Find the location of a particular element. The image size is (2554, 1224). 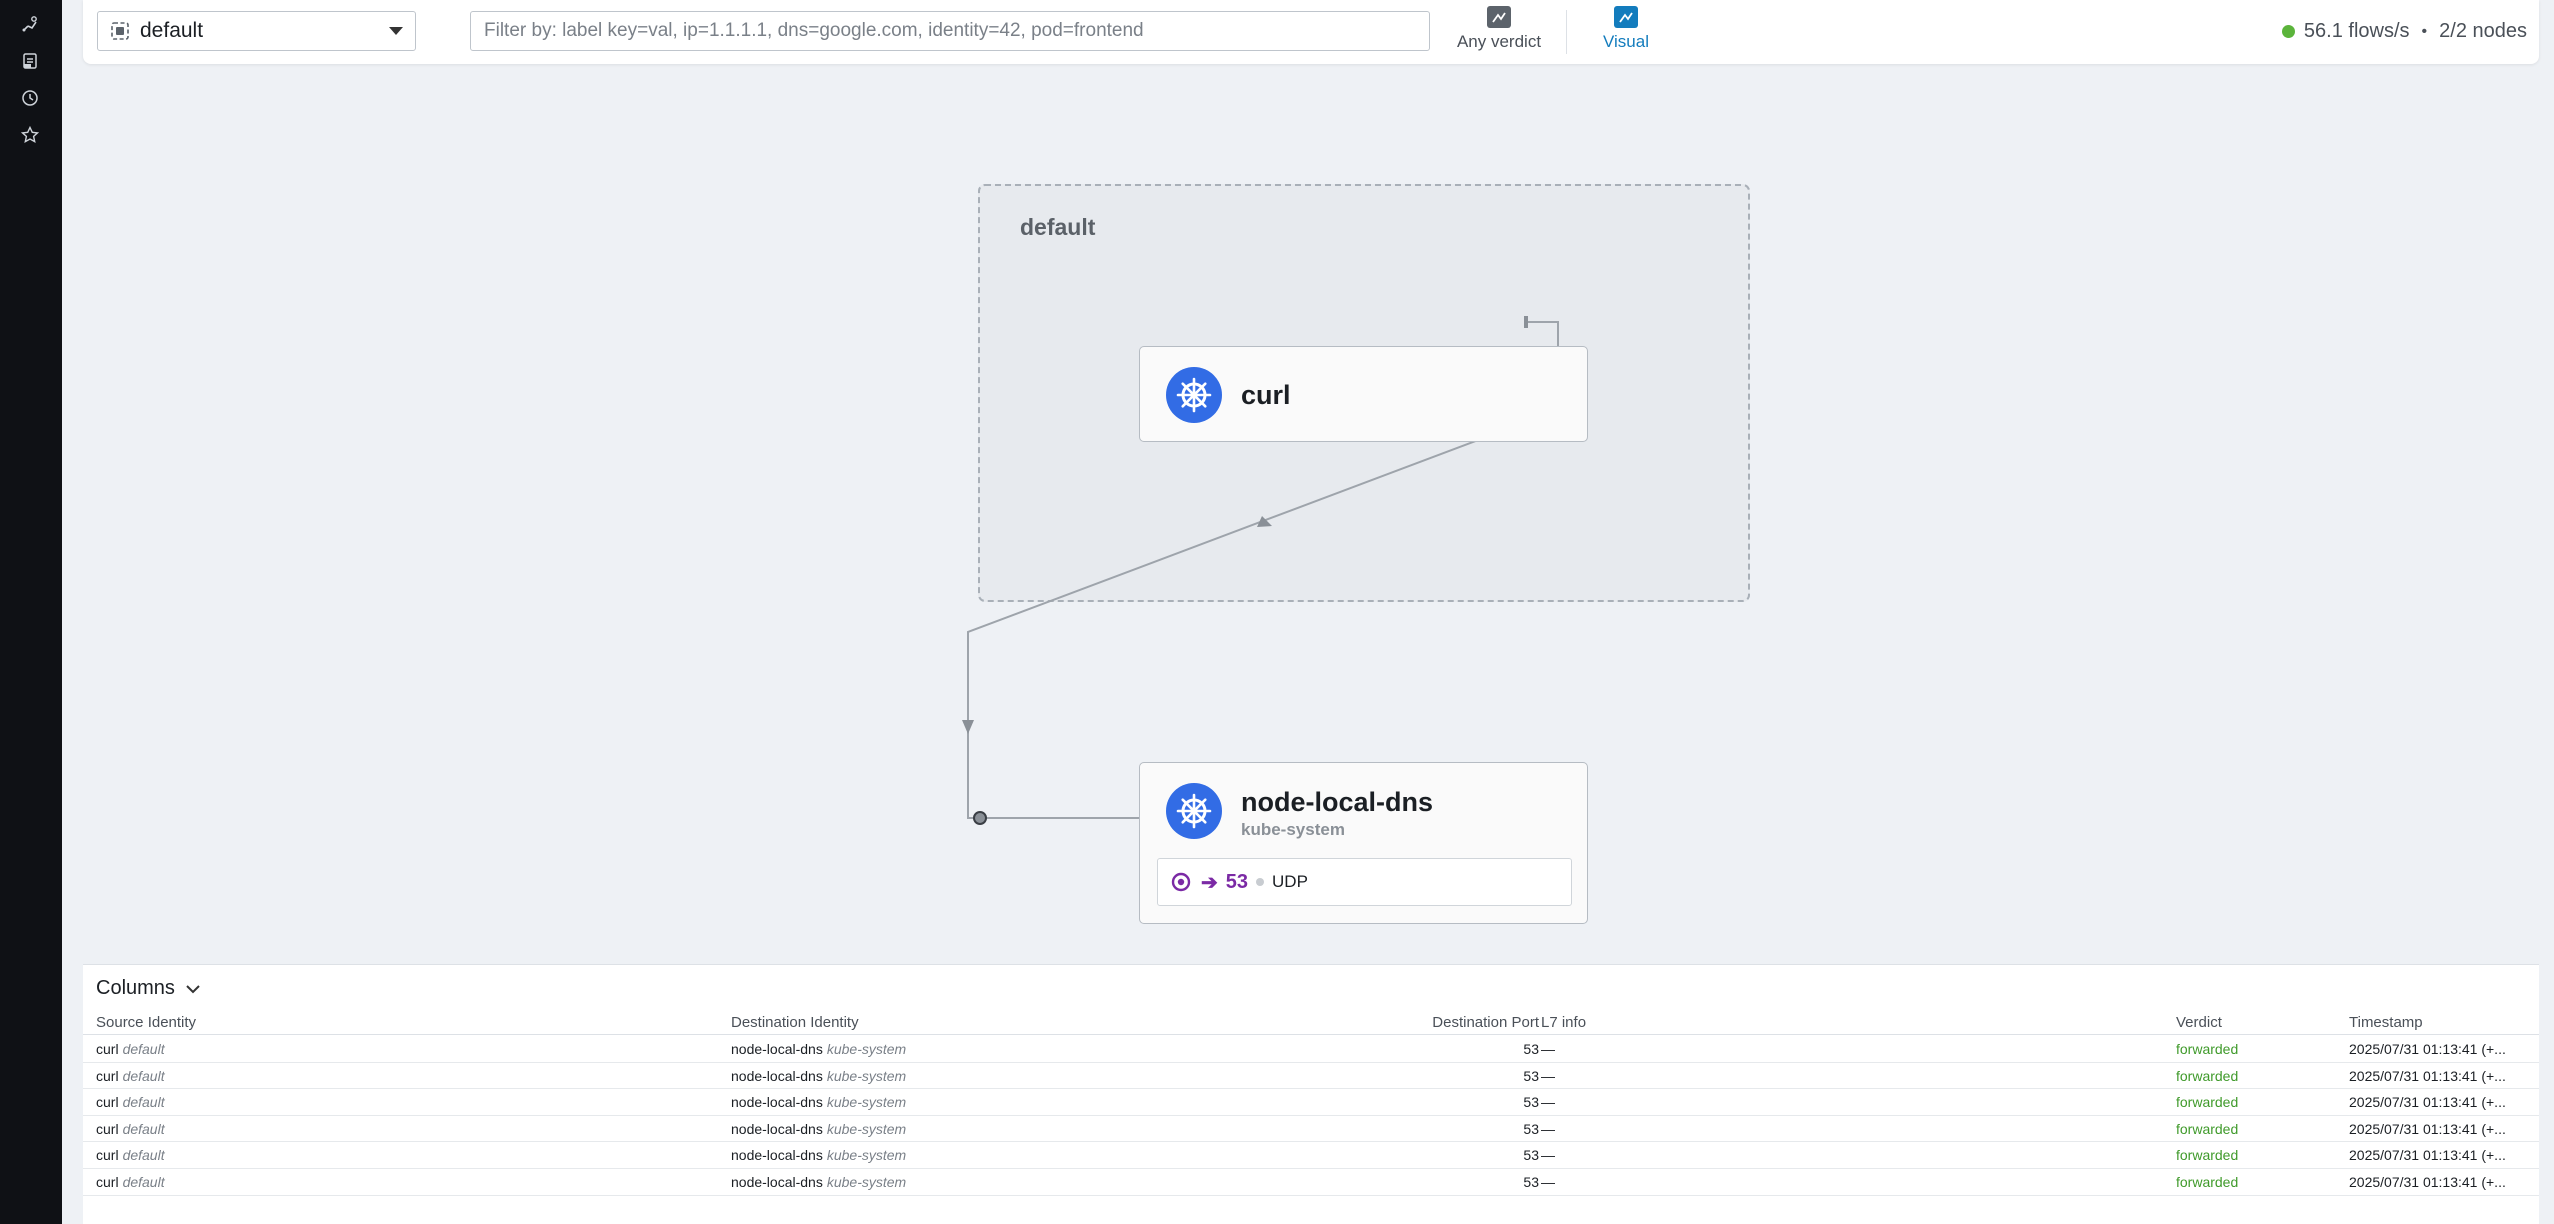

header-destination-port: Destination Port is located at coordinates (1485, 1022).